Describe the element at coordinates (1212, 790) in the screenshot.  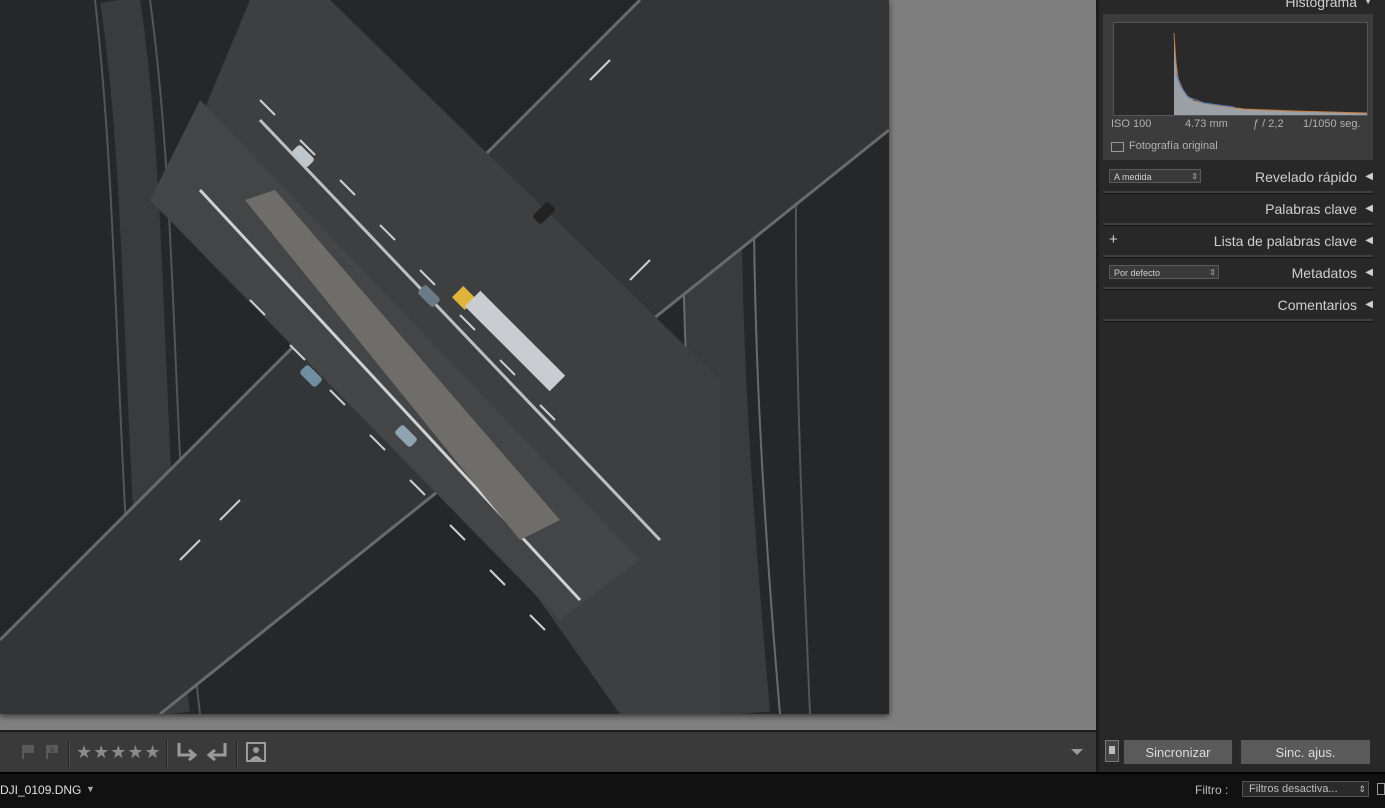
I see `filter-label: Filtro :` at that location.